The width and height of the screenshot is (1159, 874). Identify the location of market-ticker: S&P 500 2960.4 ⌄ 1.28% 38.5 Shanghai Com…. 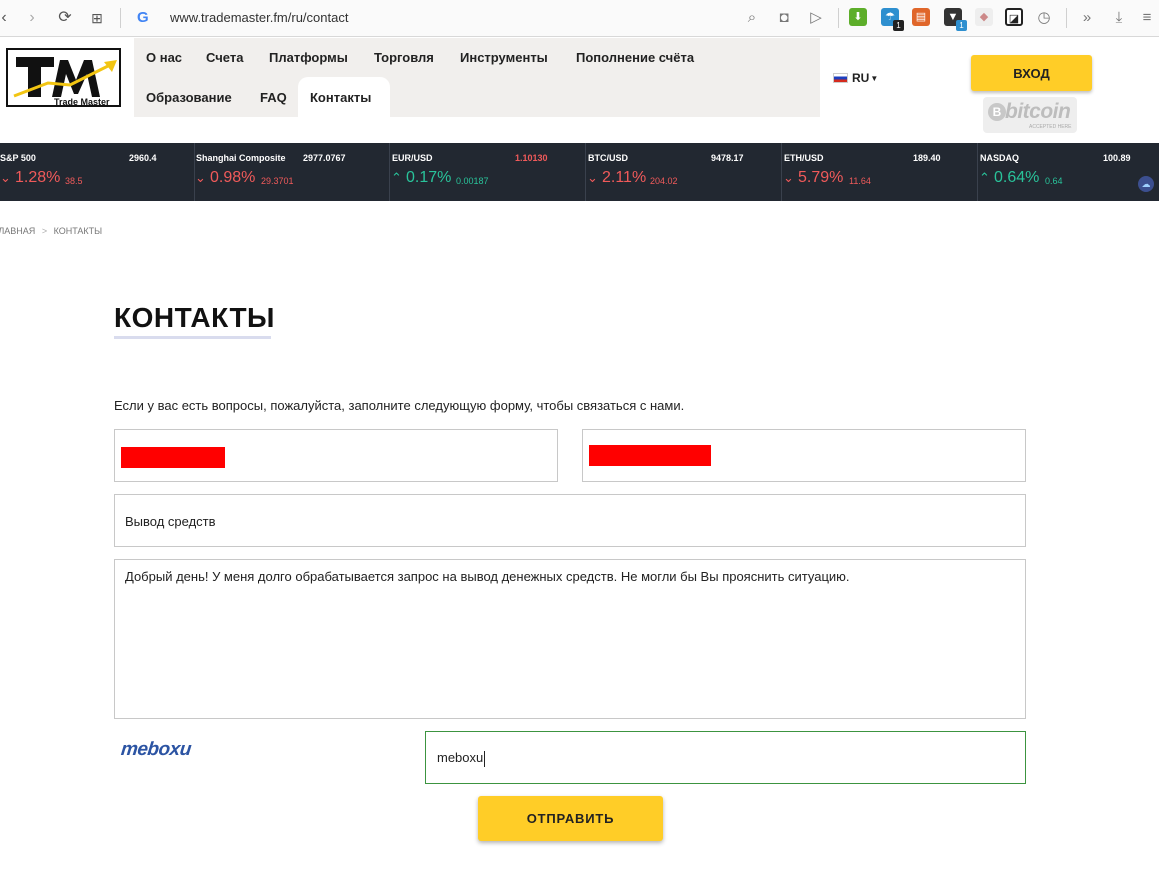
(579, 172).